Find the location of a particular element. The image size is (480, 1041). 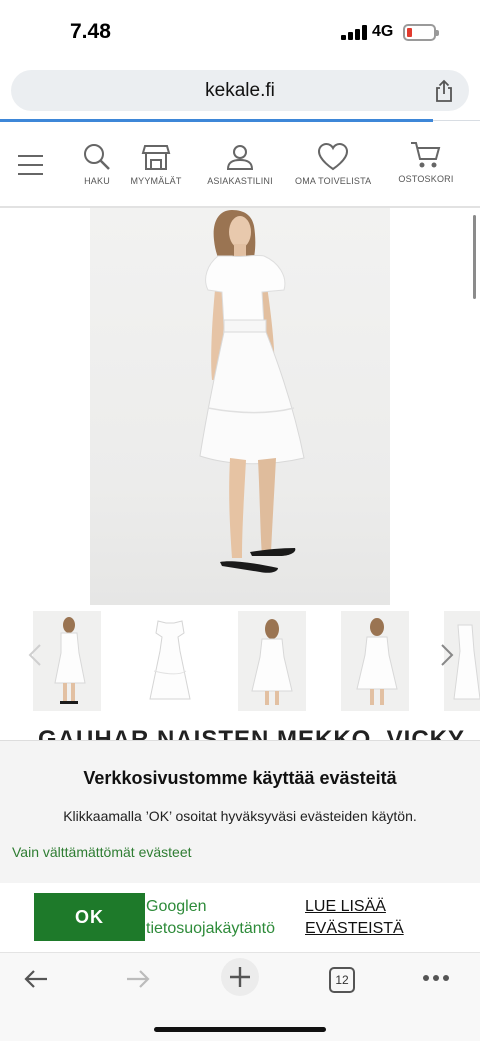

nav-wishlist: OMA TOIVELISTA is located at coordinates (333, 164).